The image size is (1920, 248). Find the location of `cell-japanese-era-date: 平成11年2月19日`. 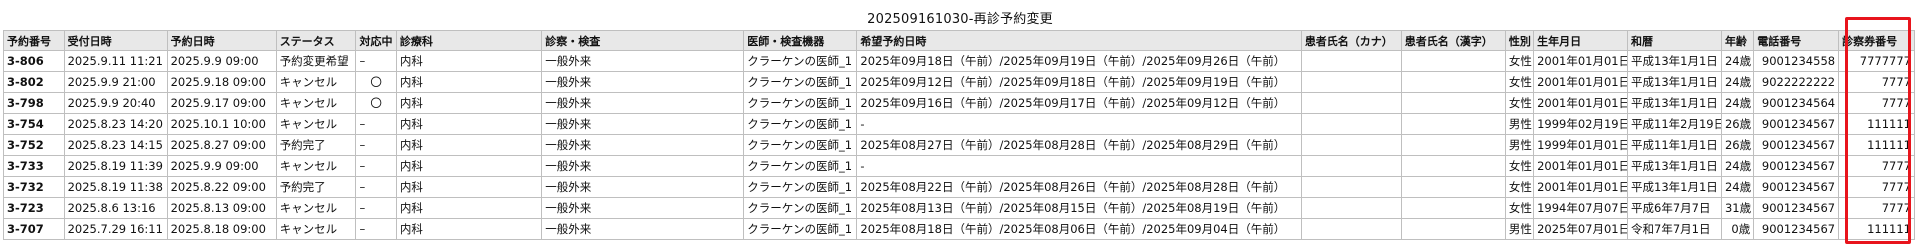

cell-japanese-era-date: 平成11年2月19日 is located at coordinates (1674, 124).